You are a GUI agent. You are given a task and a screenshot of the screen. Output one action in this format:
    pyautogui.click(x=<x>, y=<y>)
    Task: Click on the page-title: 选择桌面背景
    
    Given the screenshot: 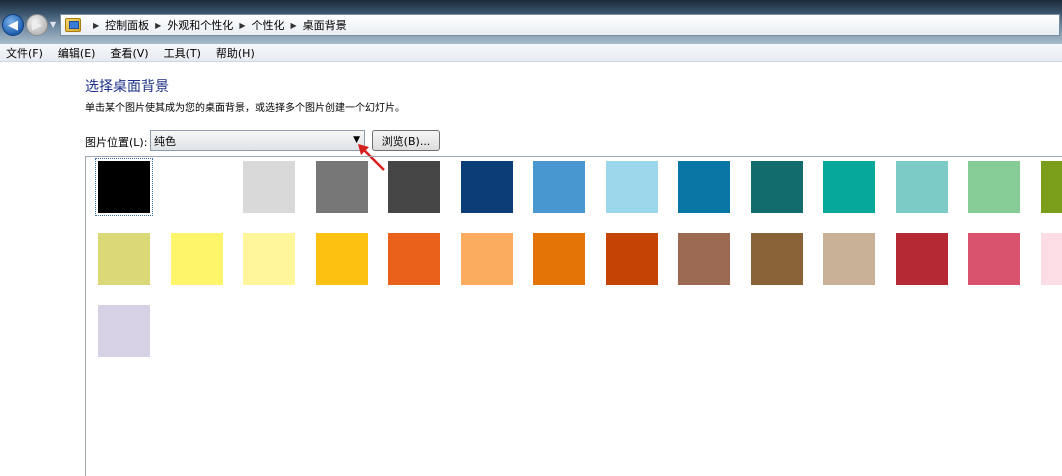 What is the action you would take?
    pyautogui.click(x=127, y=87)
    